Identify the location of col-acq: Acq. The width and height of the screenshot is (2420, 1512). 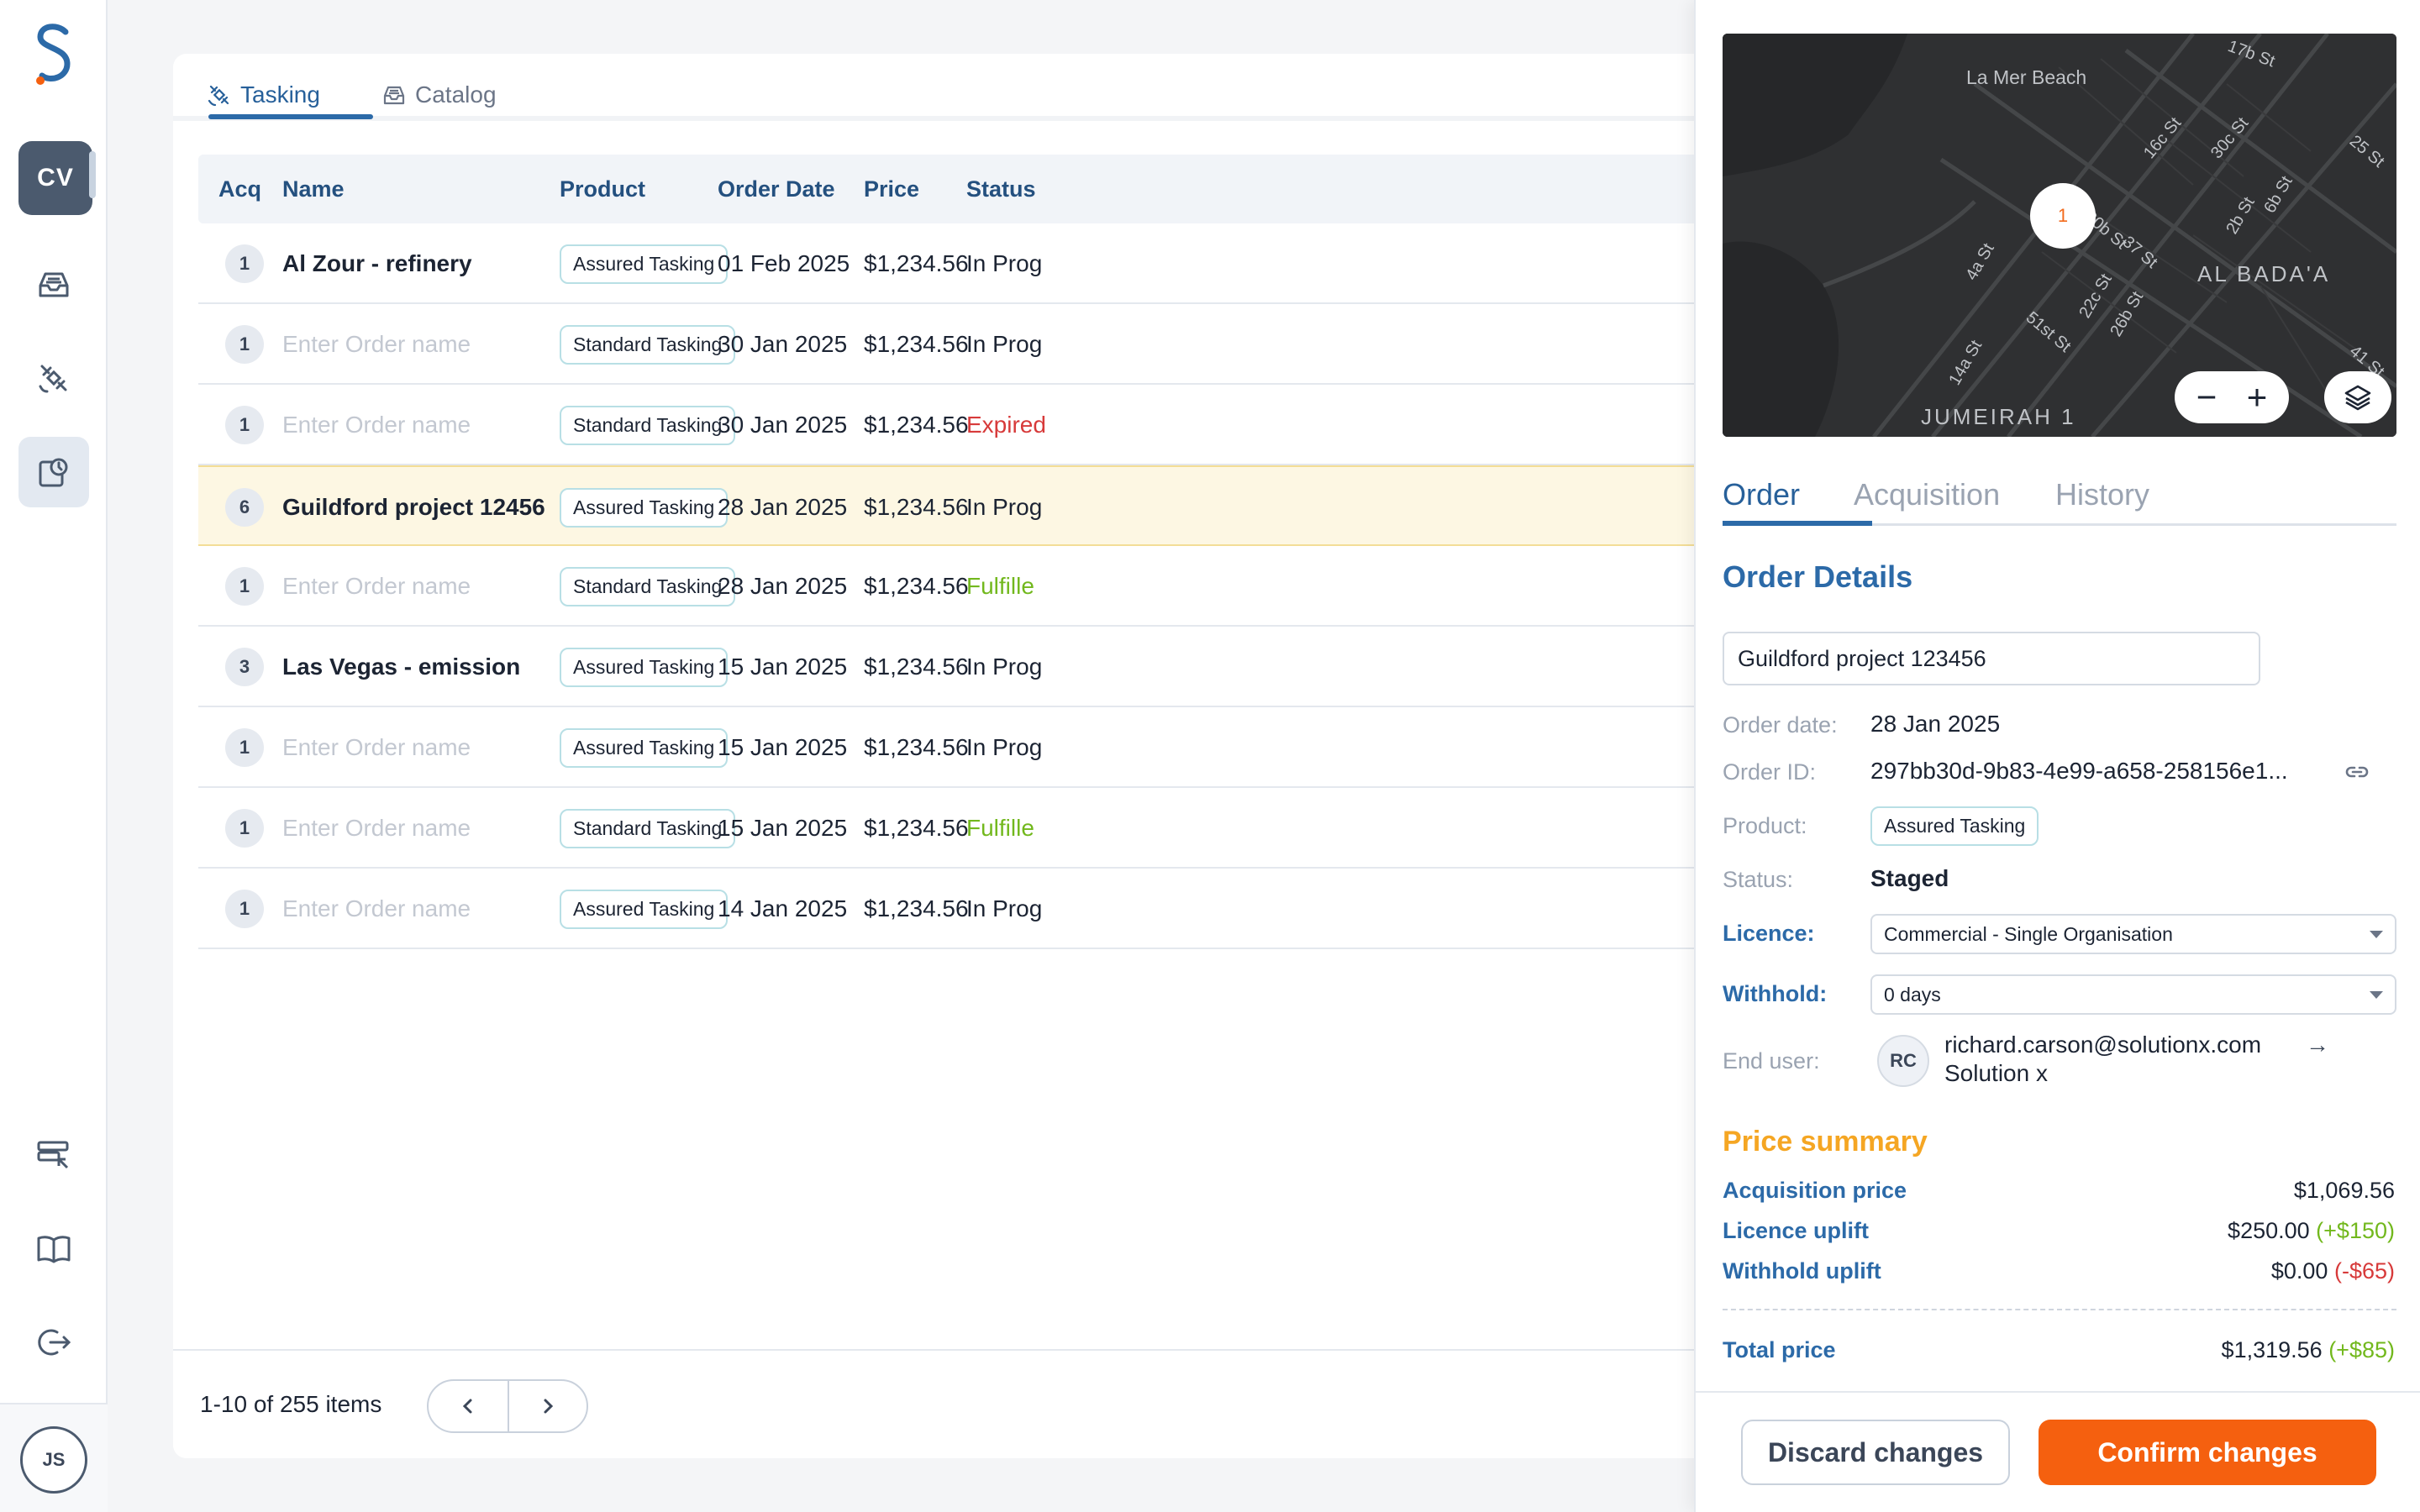
(240, 189).